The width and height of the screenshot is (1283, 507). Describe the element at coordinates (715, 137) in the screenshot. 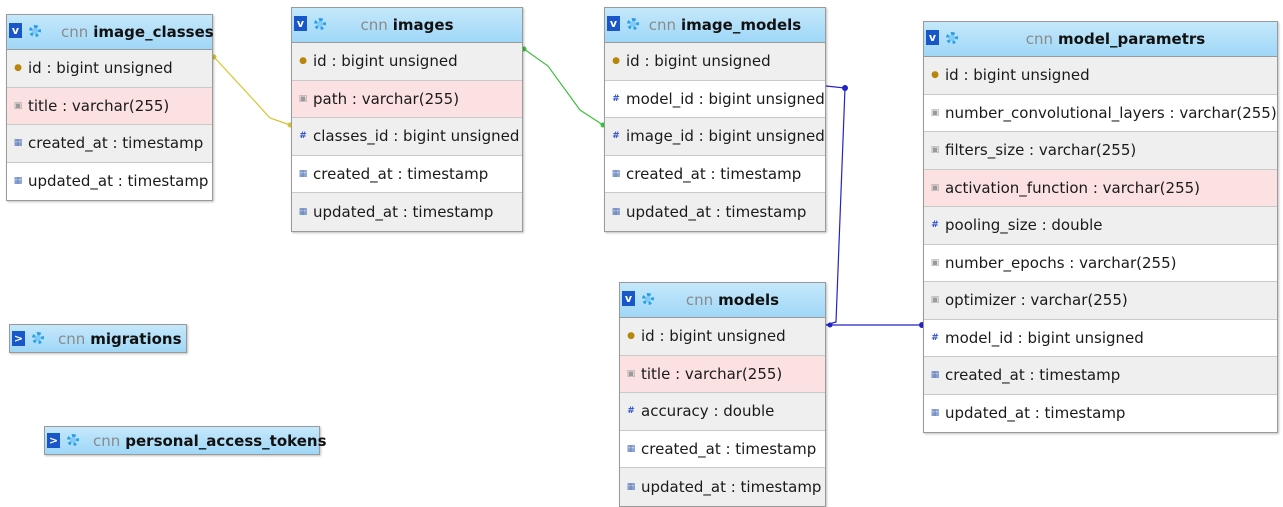

I see `column-row: # image_id : bigint unsigned` at that location.